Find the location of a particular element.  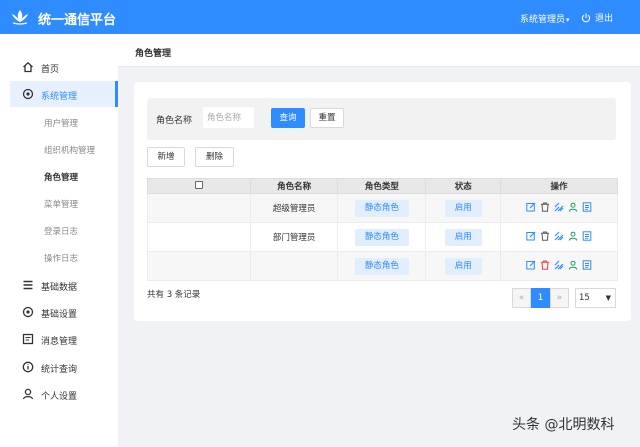

column-header: 状态 is located at coordinates (463, 186).